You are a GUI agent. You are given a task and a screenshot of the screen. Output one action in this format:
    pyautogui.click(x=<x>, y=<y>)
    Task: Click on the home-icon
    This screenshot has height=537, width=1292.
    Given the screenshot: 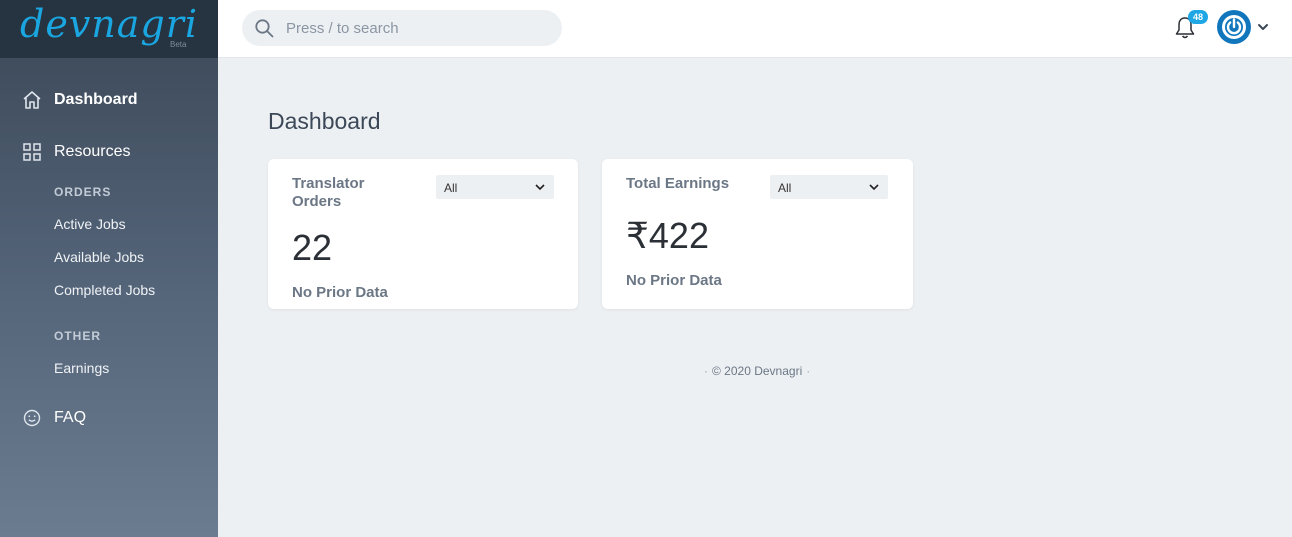 What is the action you would take?
    pyautogui.click(x=32, y=100)
    